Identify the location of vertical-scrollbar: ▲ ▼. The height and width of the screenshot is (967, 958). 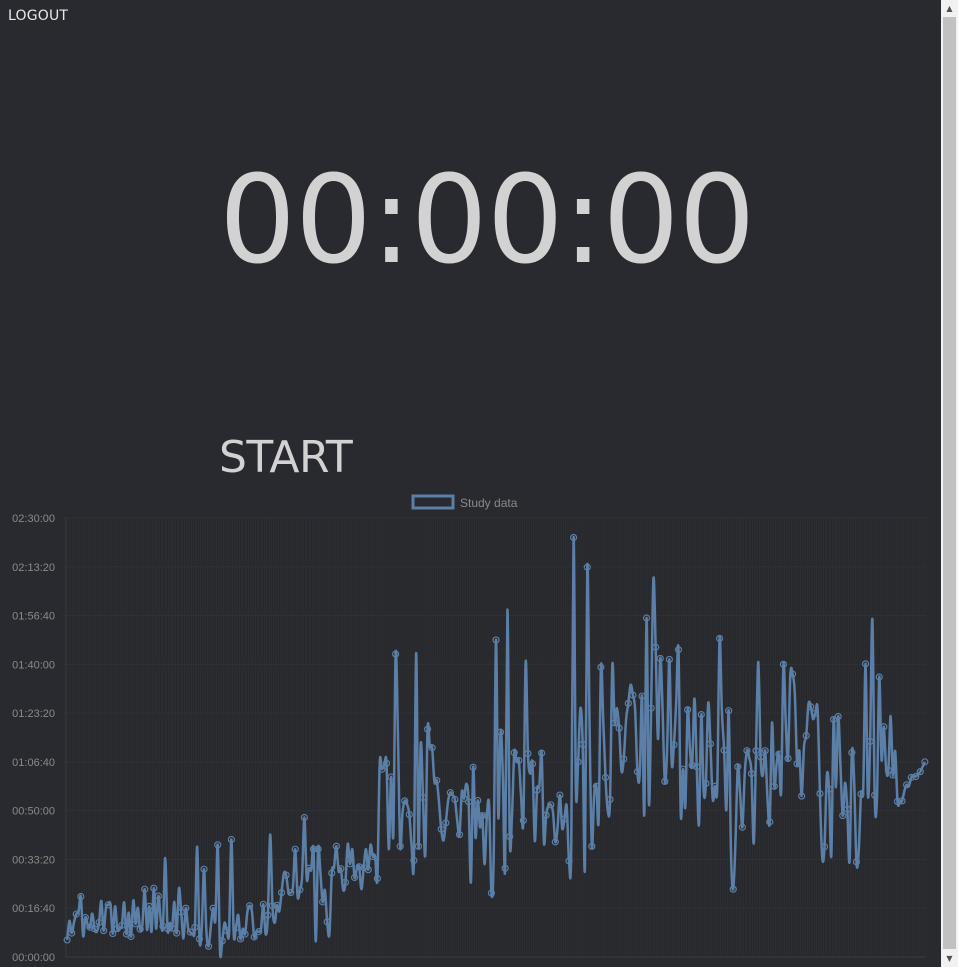
(949, 483).